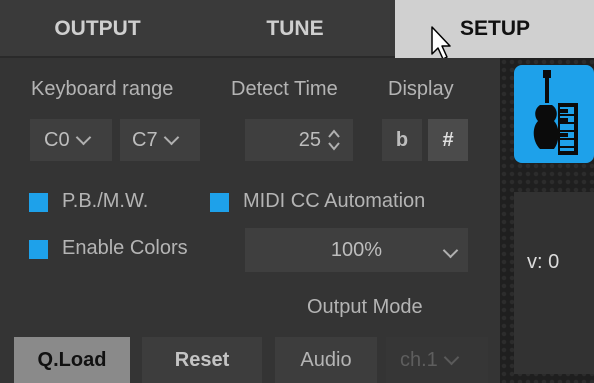  Describe the element at coordinates (326, 360) in the screenshot. I see `audio-button: Audio` at that location.